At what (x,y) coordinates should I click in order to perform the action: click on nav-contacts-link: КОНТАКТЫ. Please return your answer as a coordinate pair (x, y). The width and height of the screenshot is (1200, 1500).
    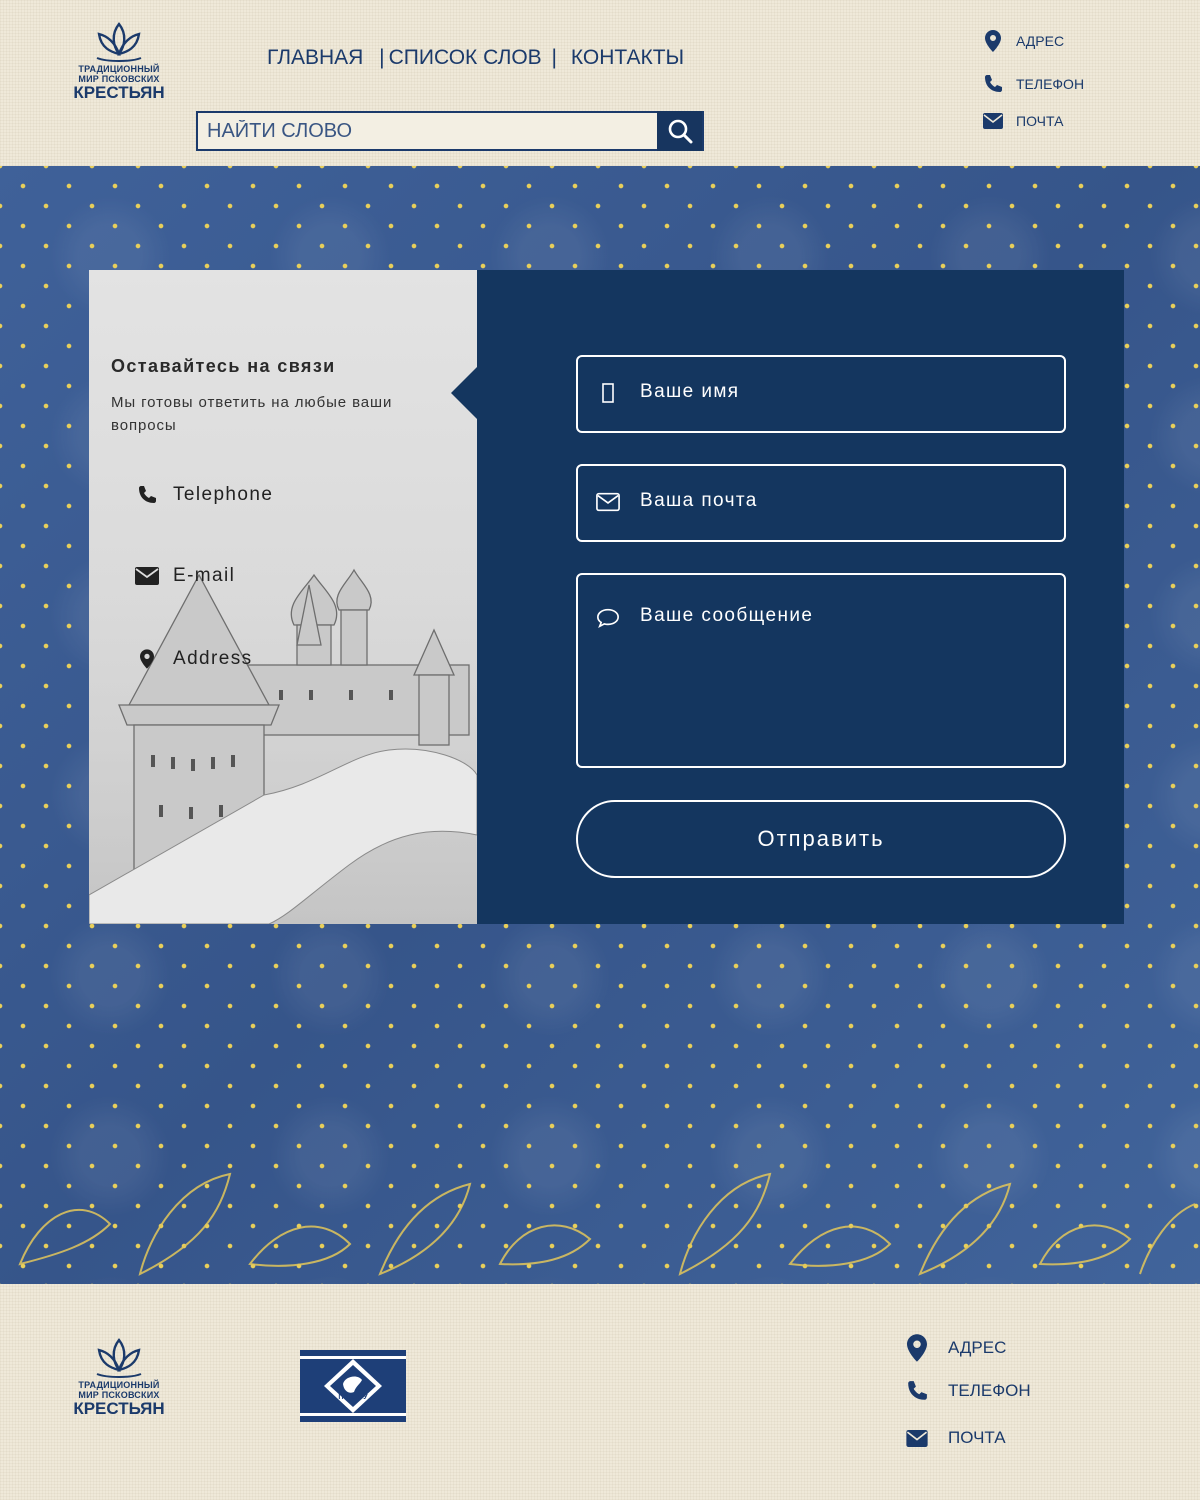
    Looking at the image, I should click on (627, 58).